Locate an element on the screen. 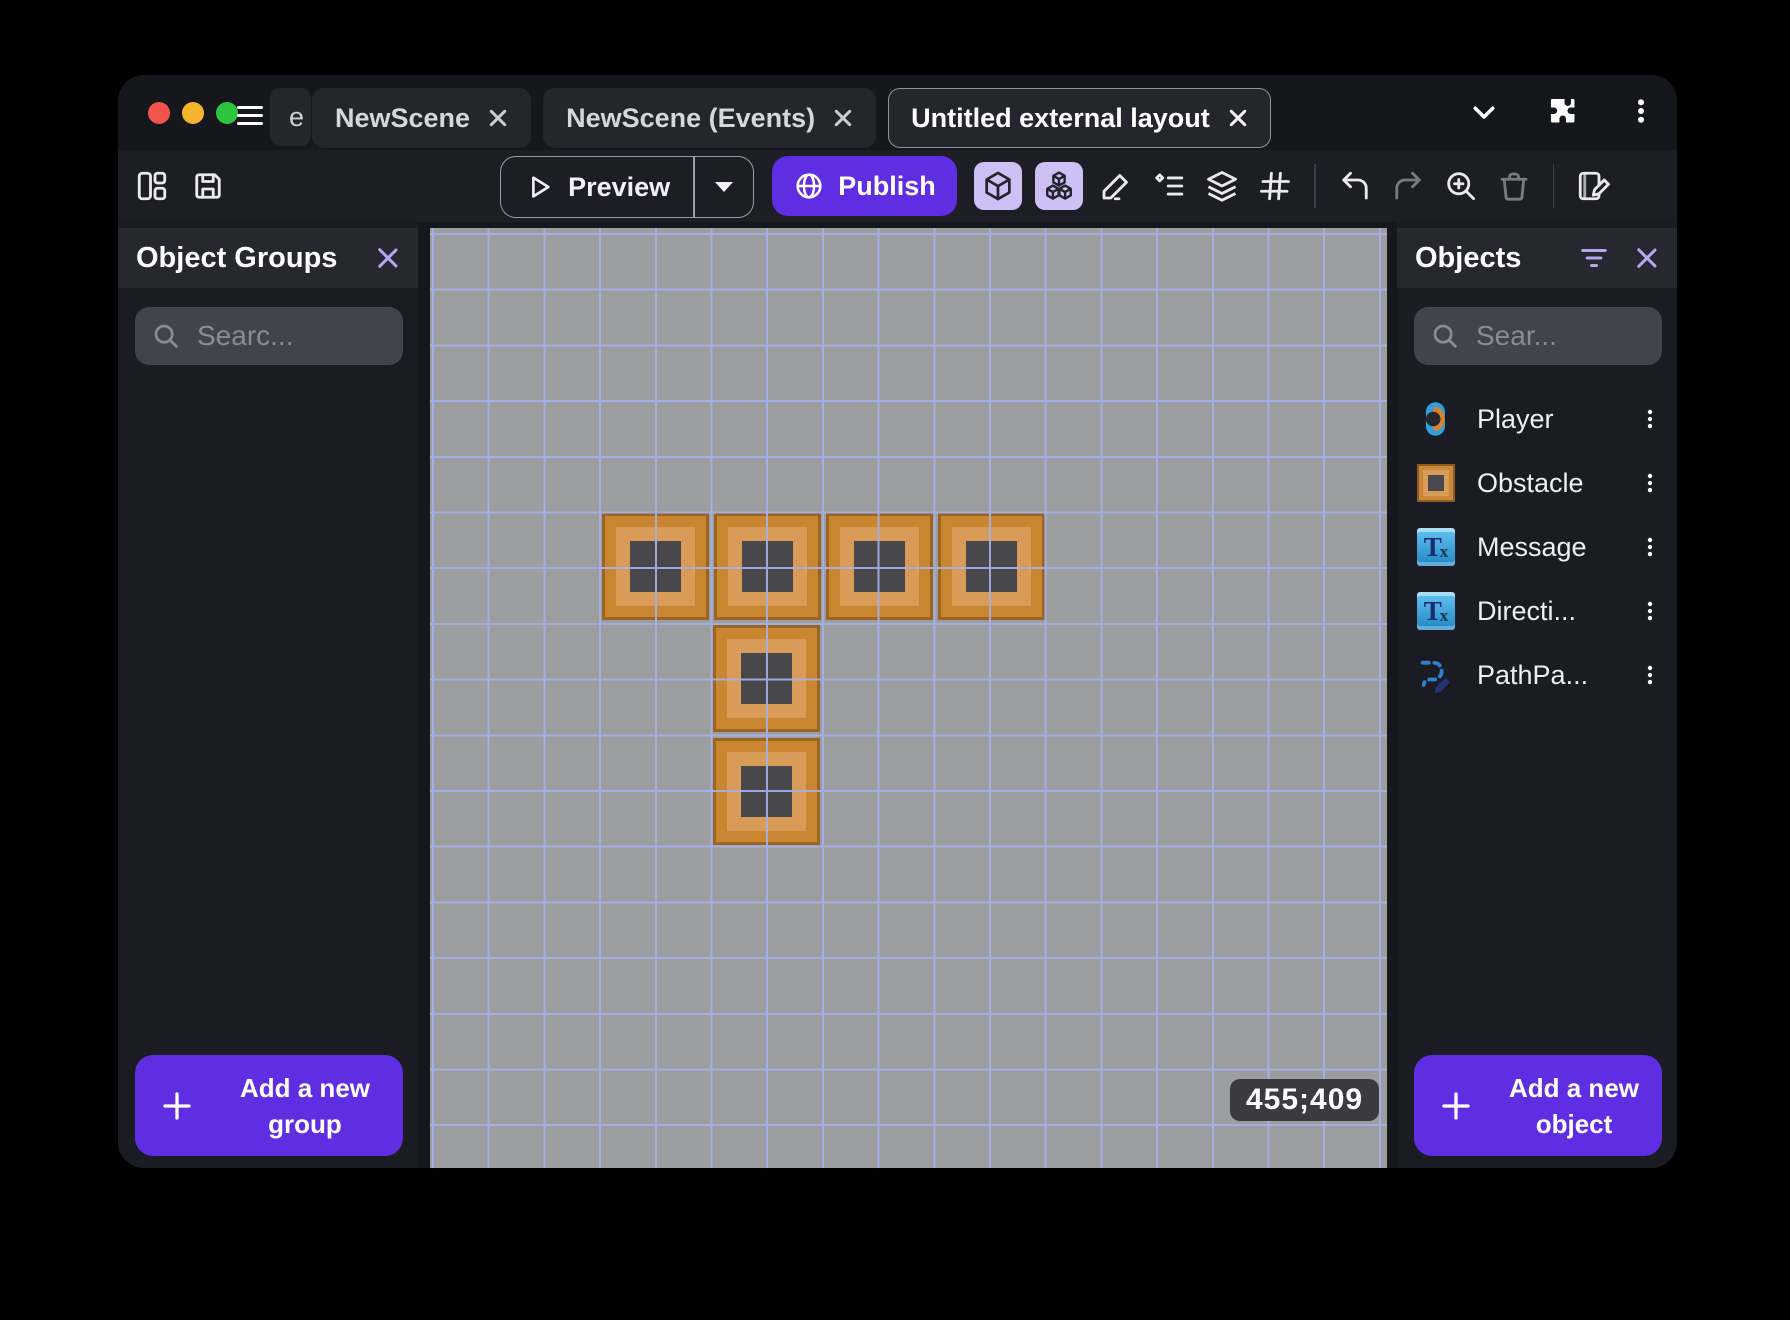  grid-icon is located at coordinates (1275, 186).